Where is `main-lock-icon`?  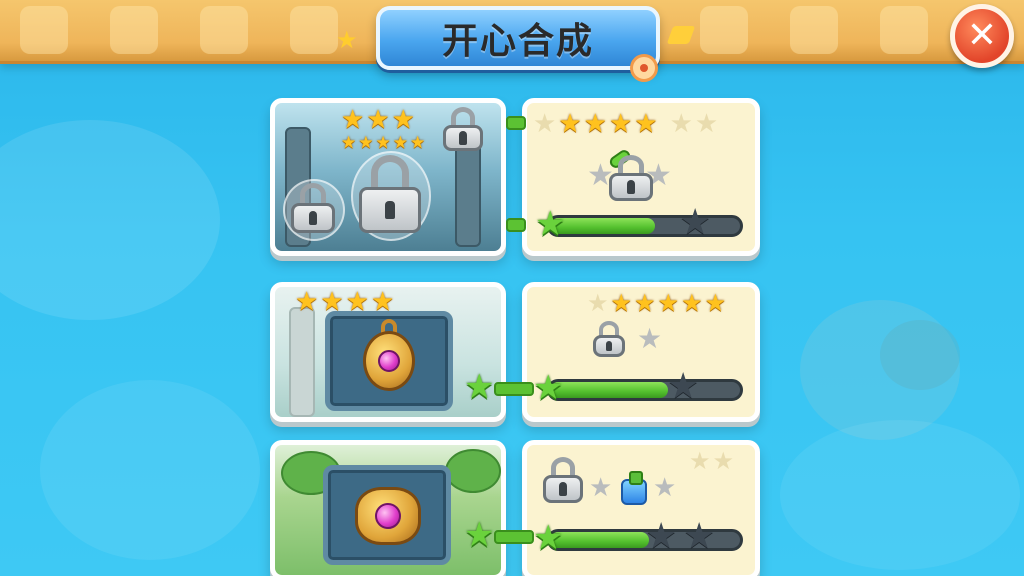 main-lock-icon is located at coordinates (390, 194).